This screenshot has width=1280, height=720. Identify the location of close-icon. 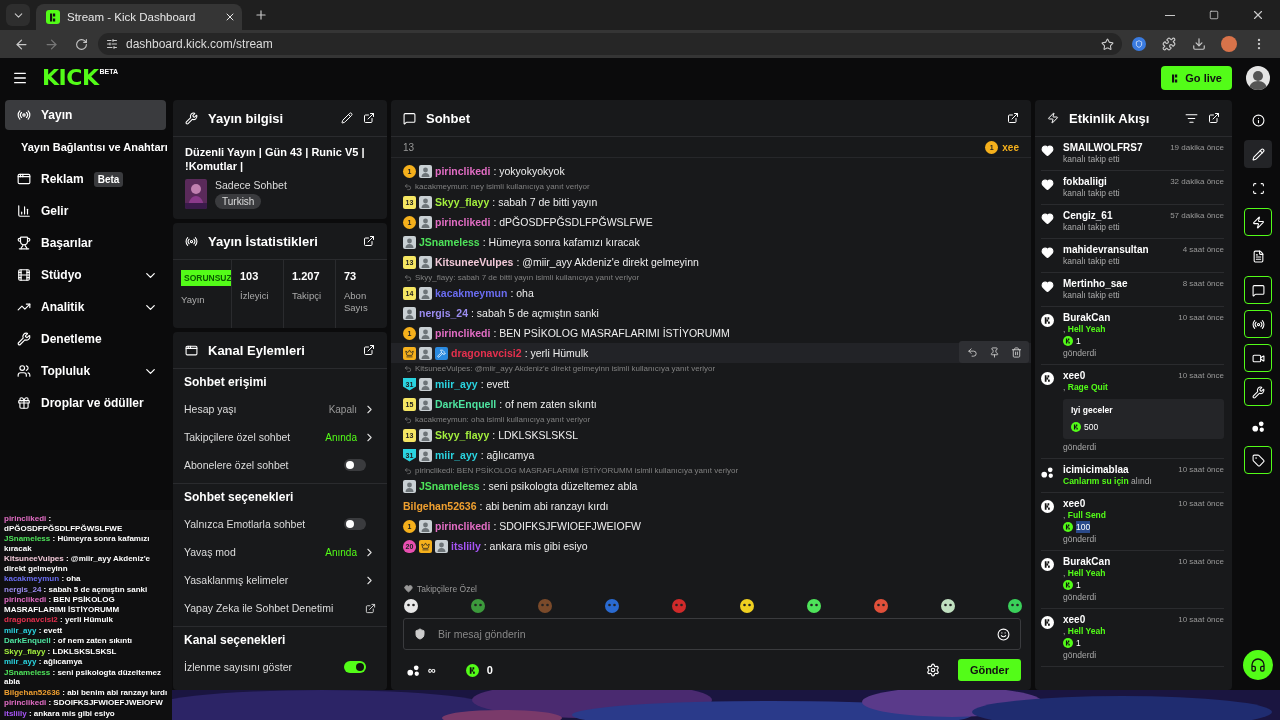
(230, 17).